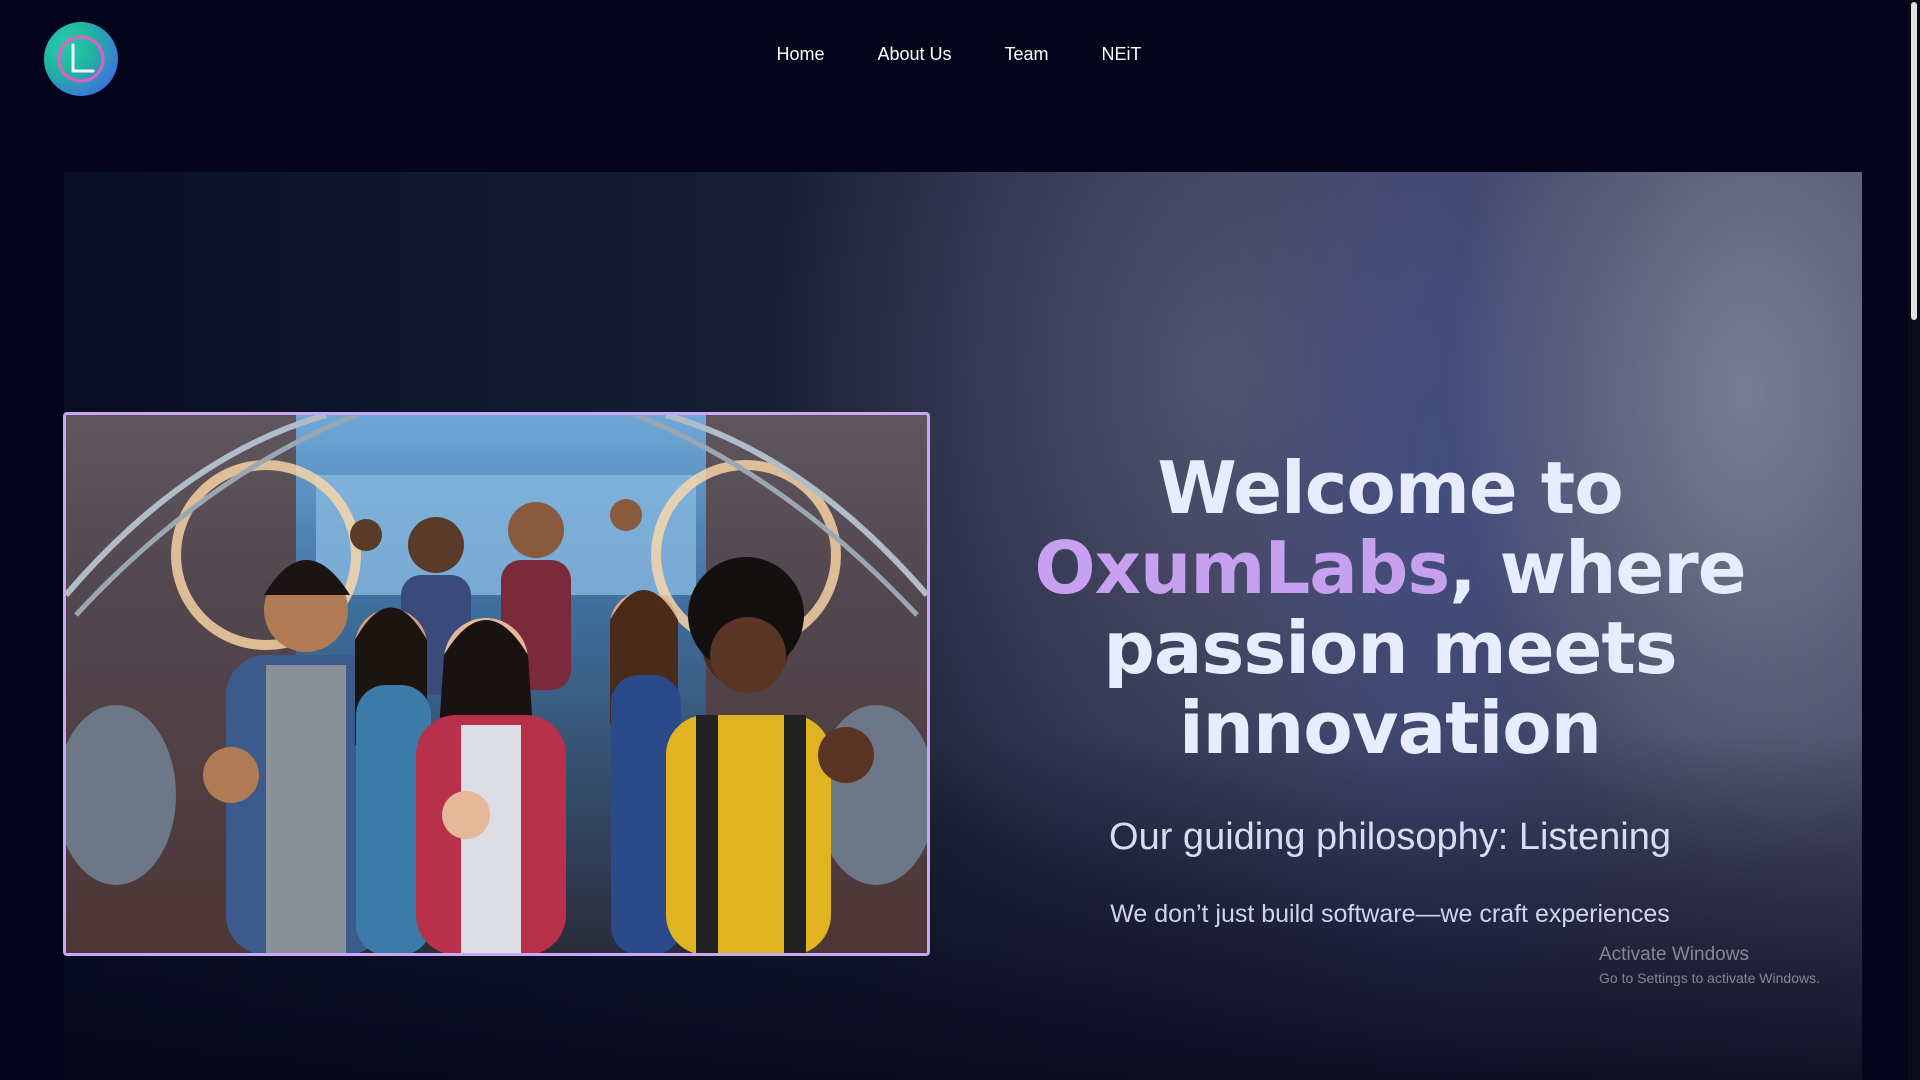 This screenshot has height=1080, width=1920. Describe the element at coordinates (914, 54) in the screenshot. I see `nav-about-us: About Us` at that location.